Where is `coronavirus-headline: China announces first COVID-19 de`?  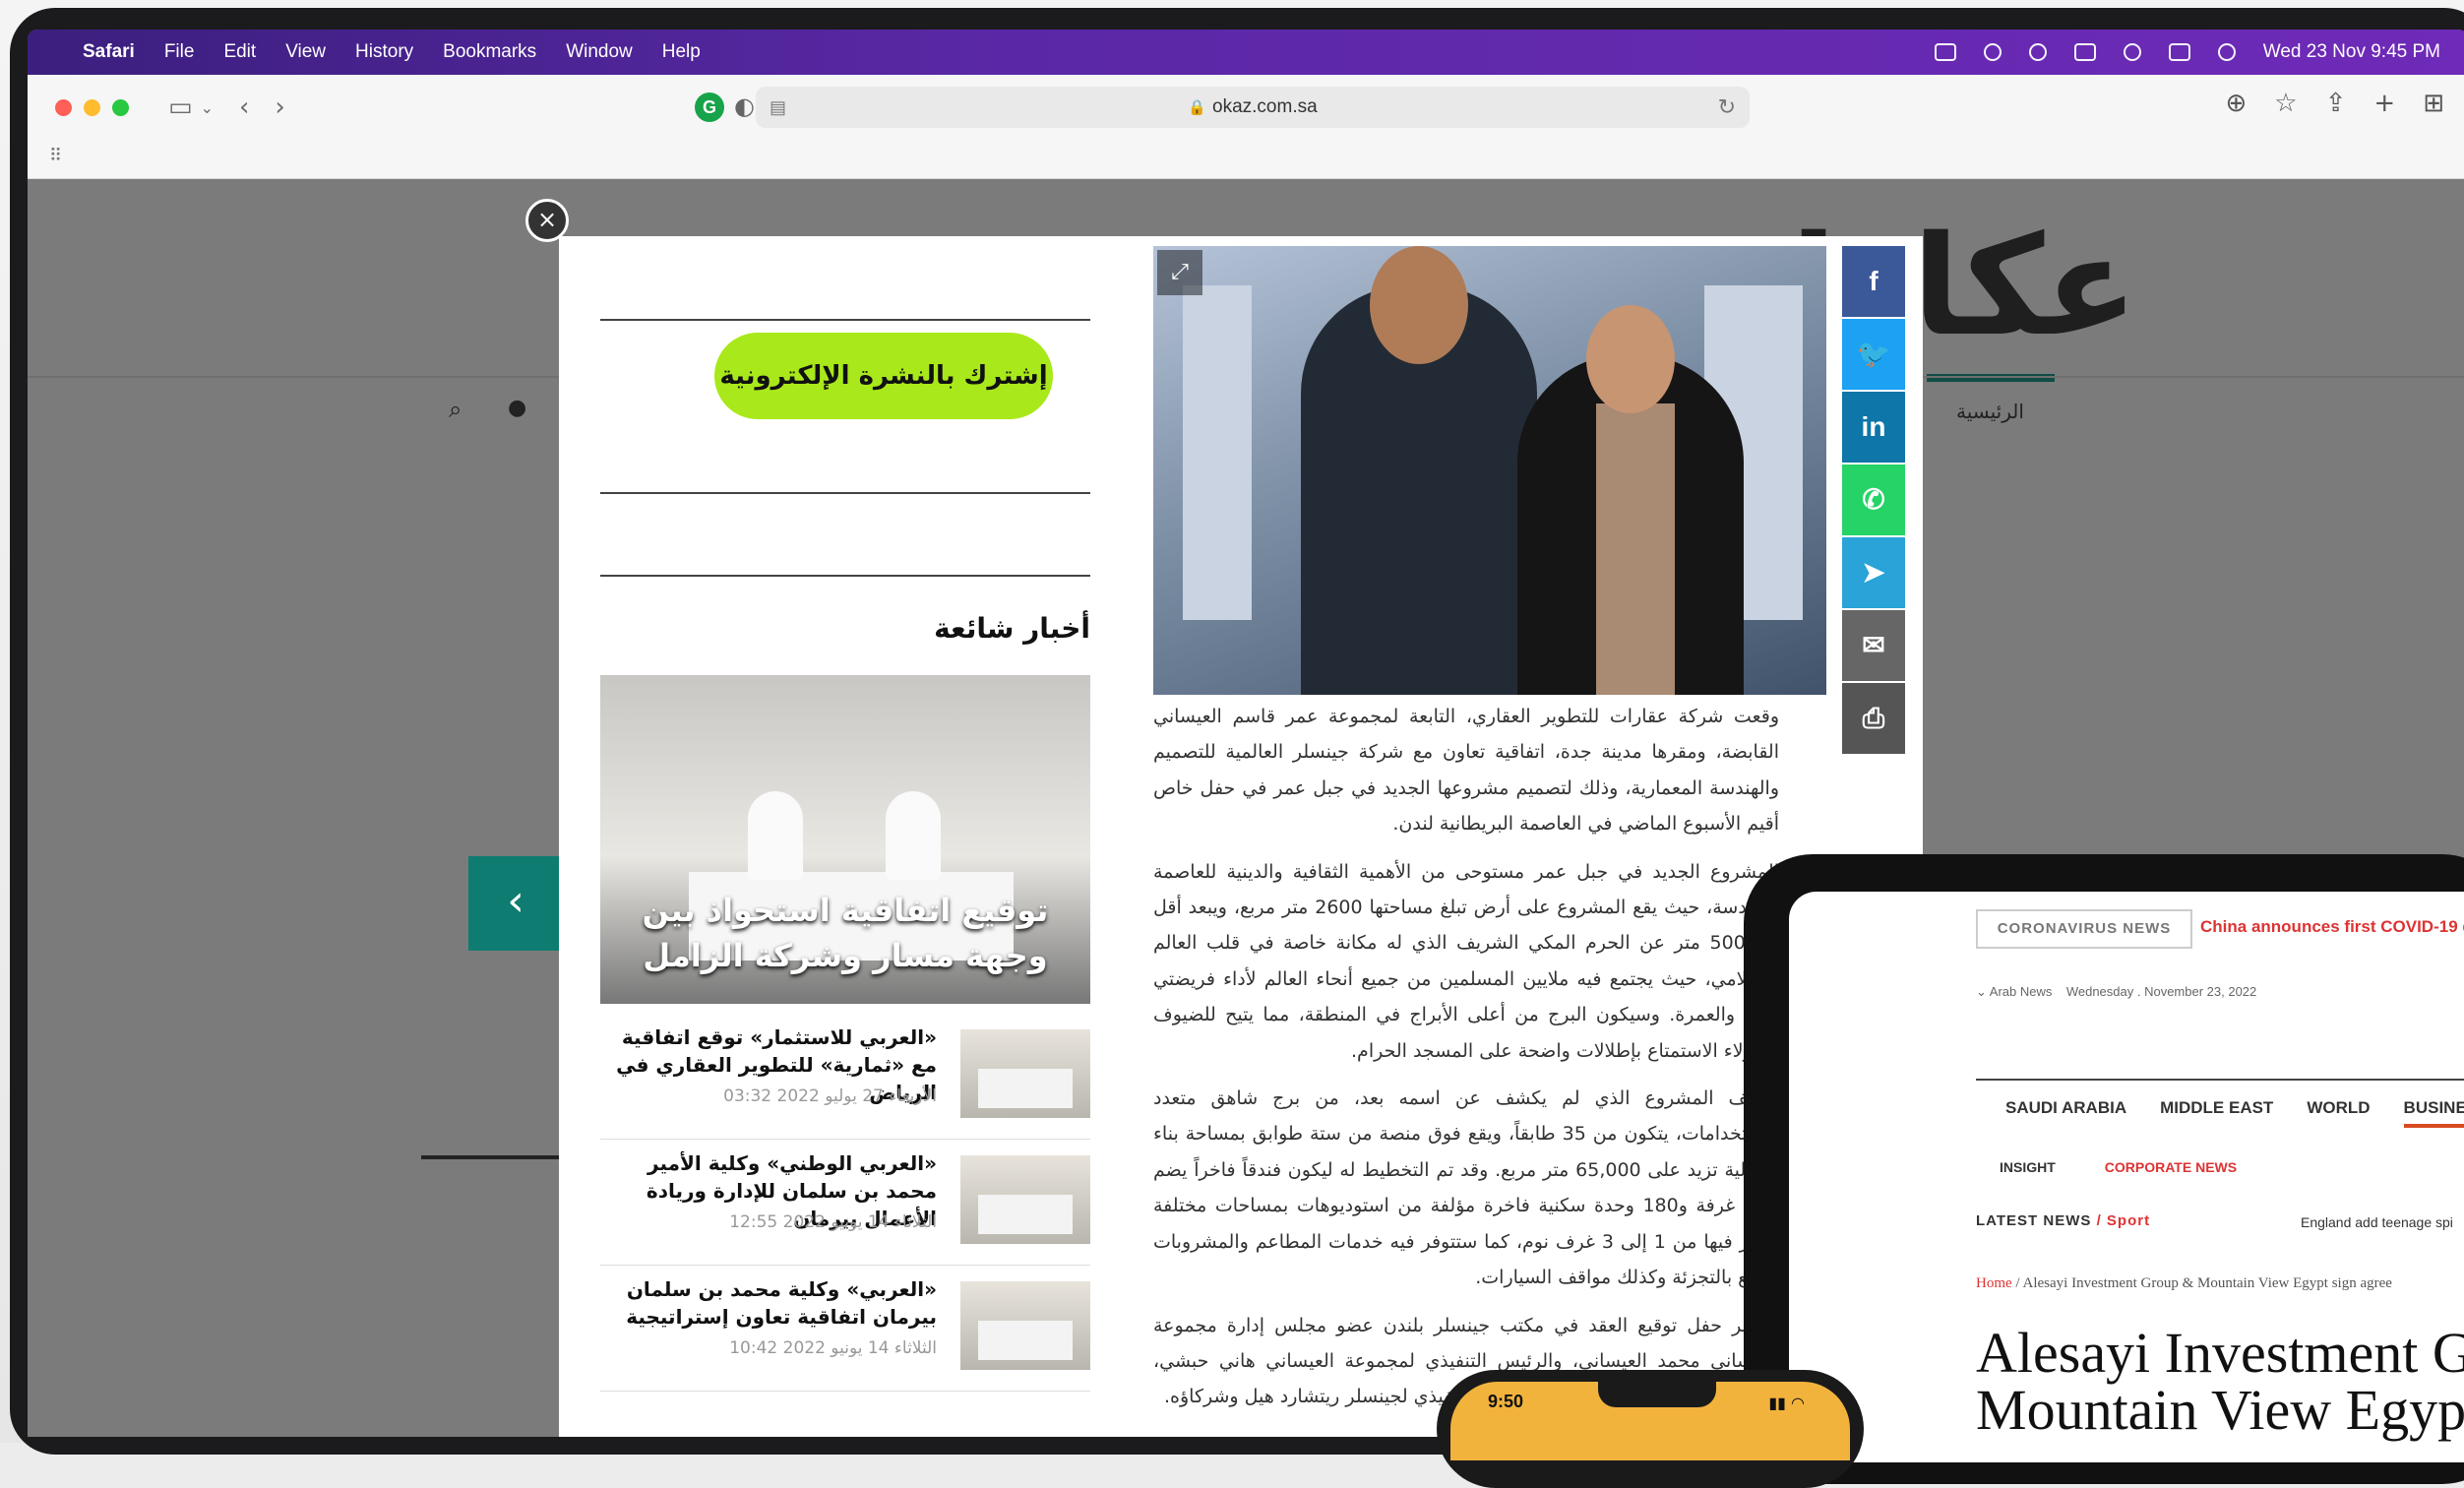
coronavirus-headline: China announces first COVID-19 de is located at coordinates (2332, 927).